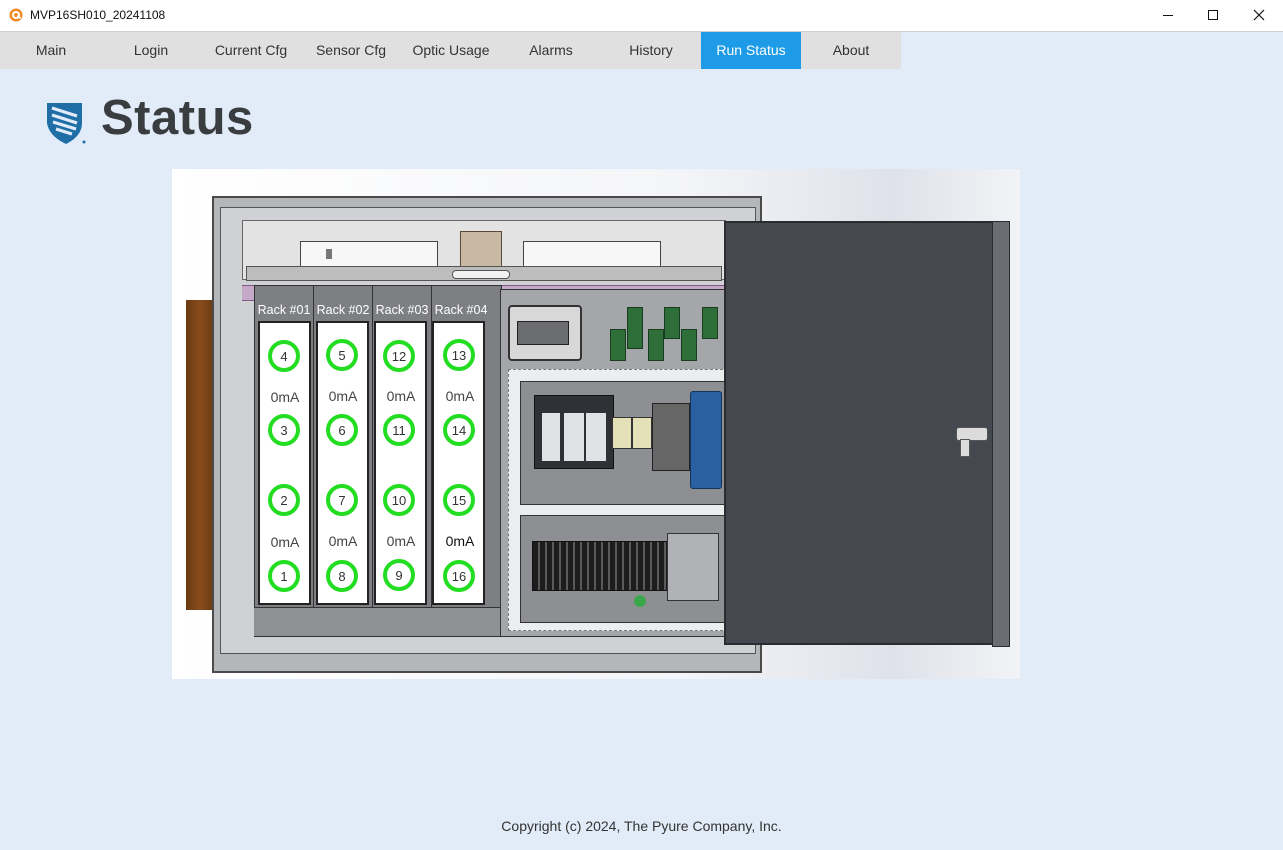  I want to click on window-titlebar: MVP16SH010_20241108, so click(641, 16).